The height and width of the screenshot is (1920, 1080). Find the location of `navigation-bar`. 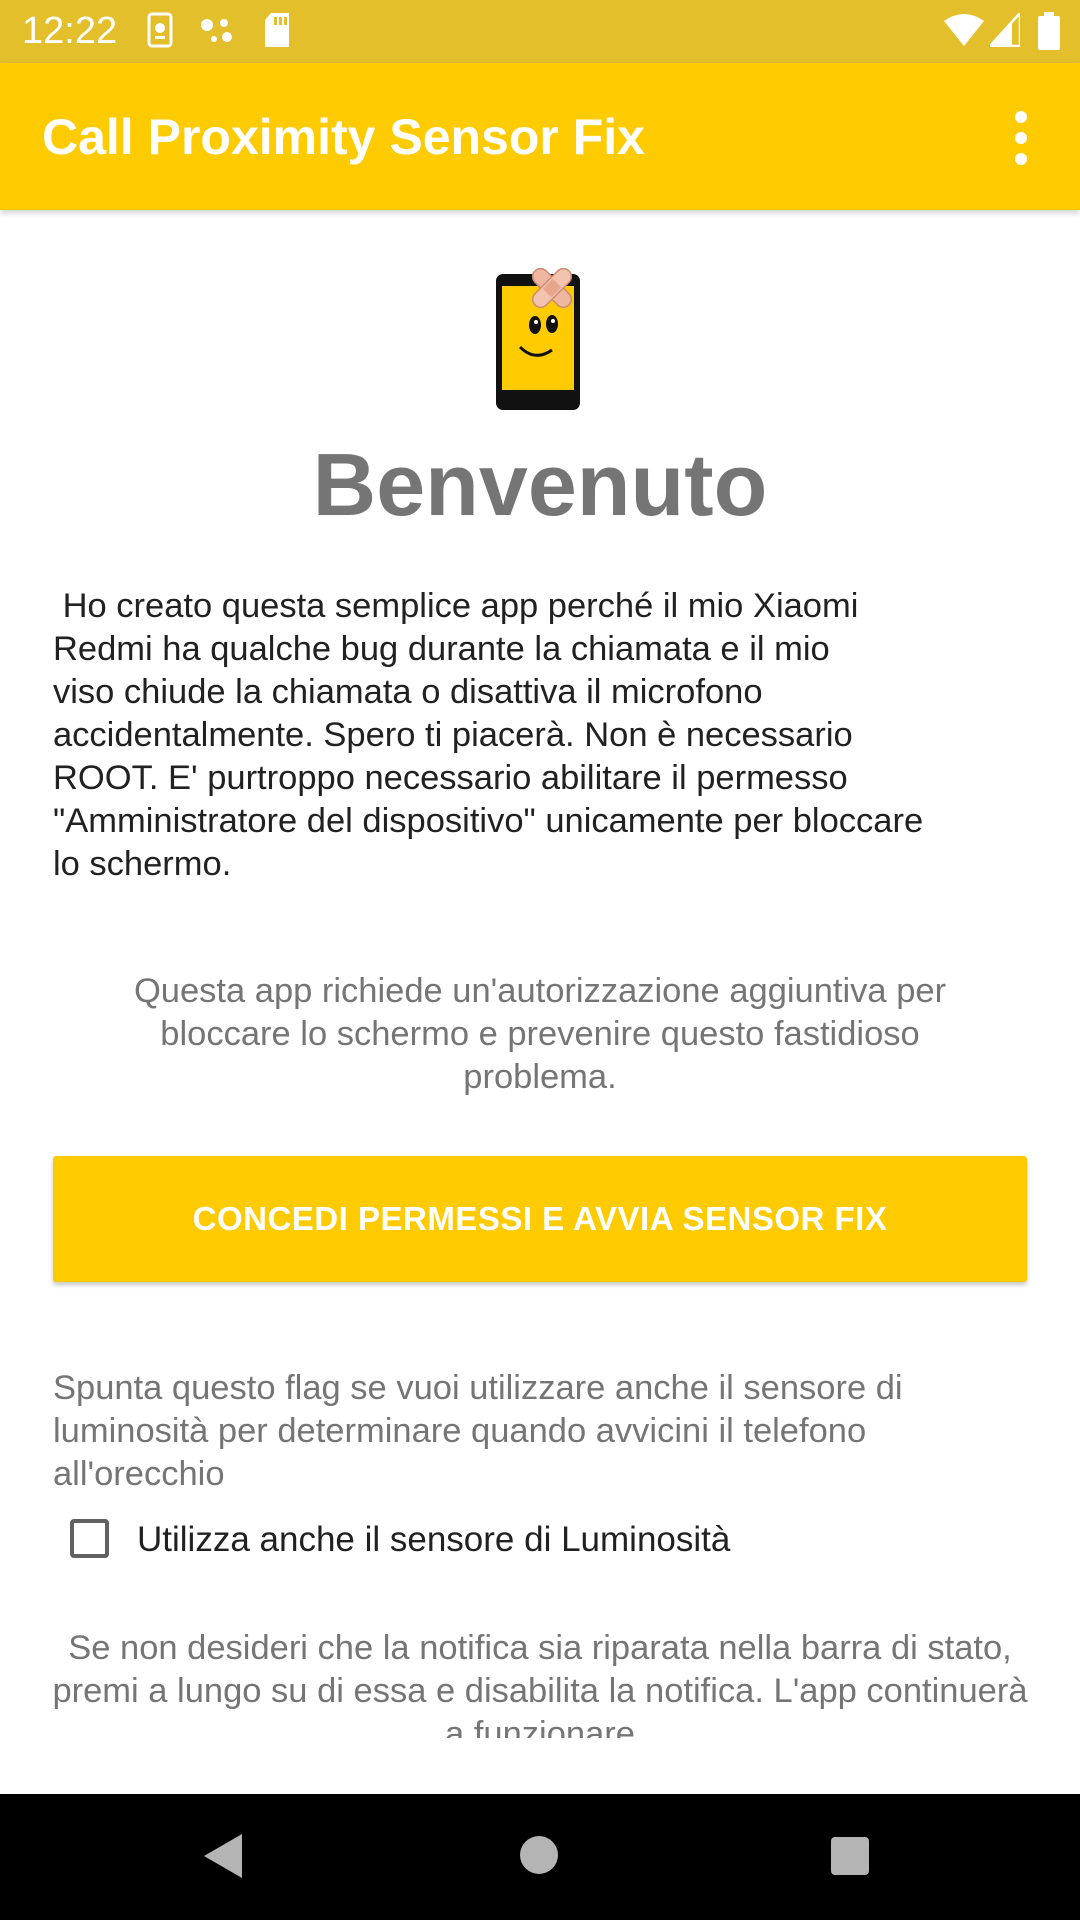

navigation-bar is located at coordinates (540, 1857).